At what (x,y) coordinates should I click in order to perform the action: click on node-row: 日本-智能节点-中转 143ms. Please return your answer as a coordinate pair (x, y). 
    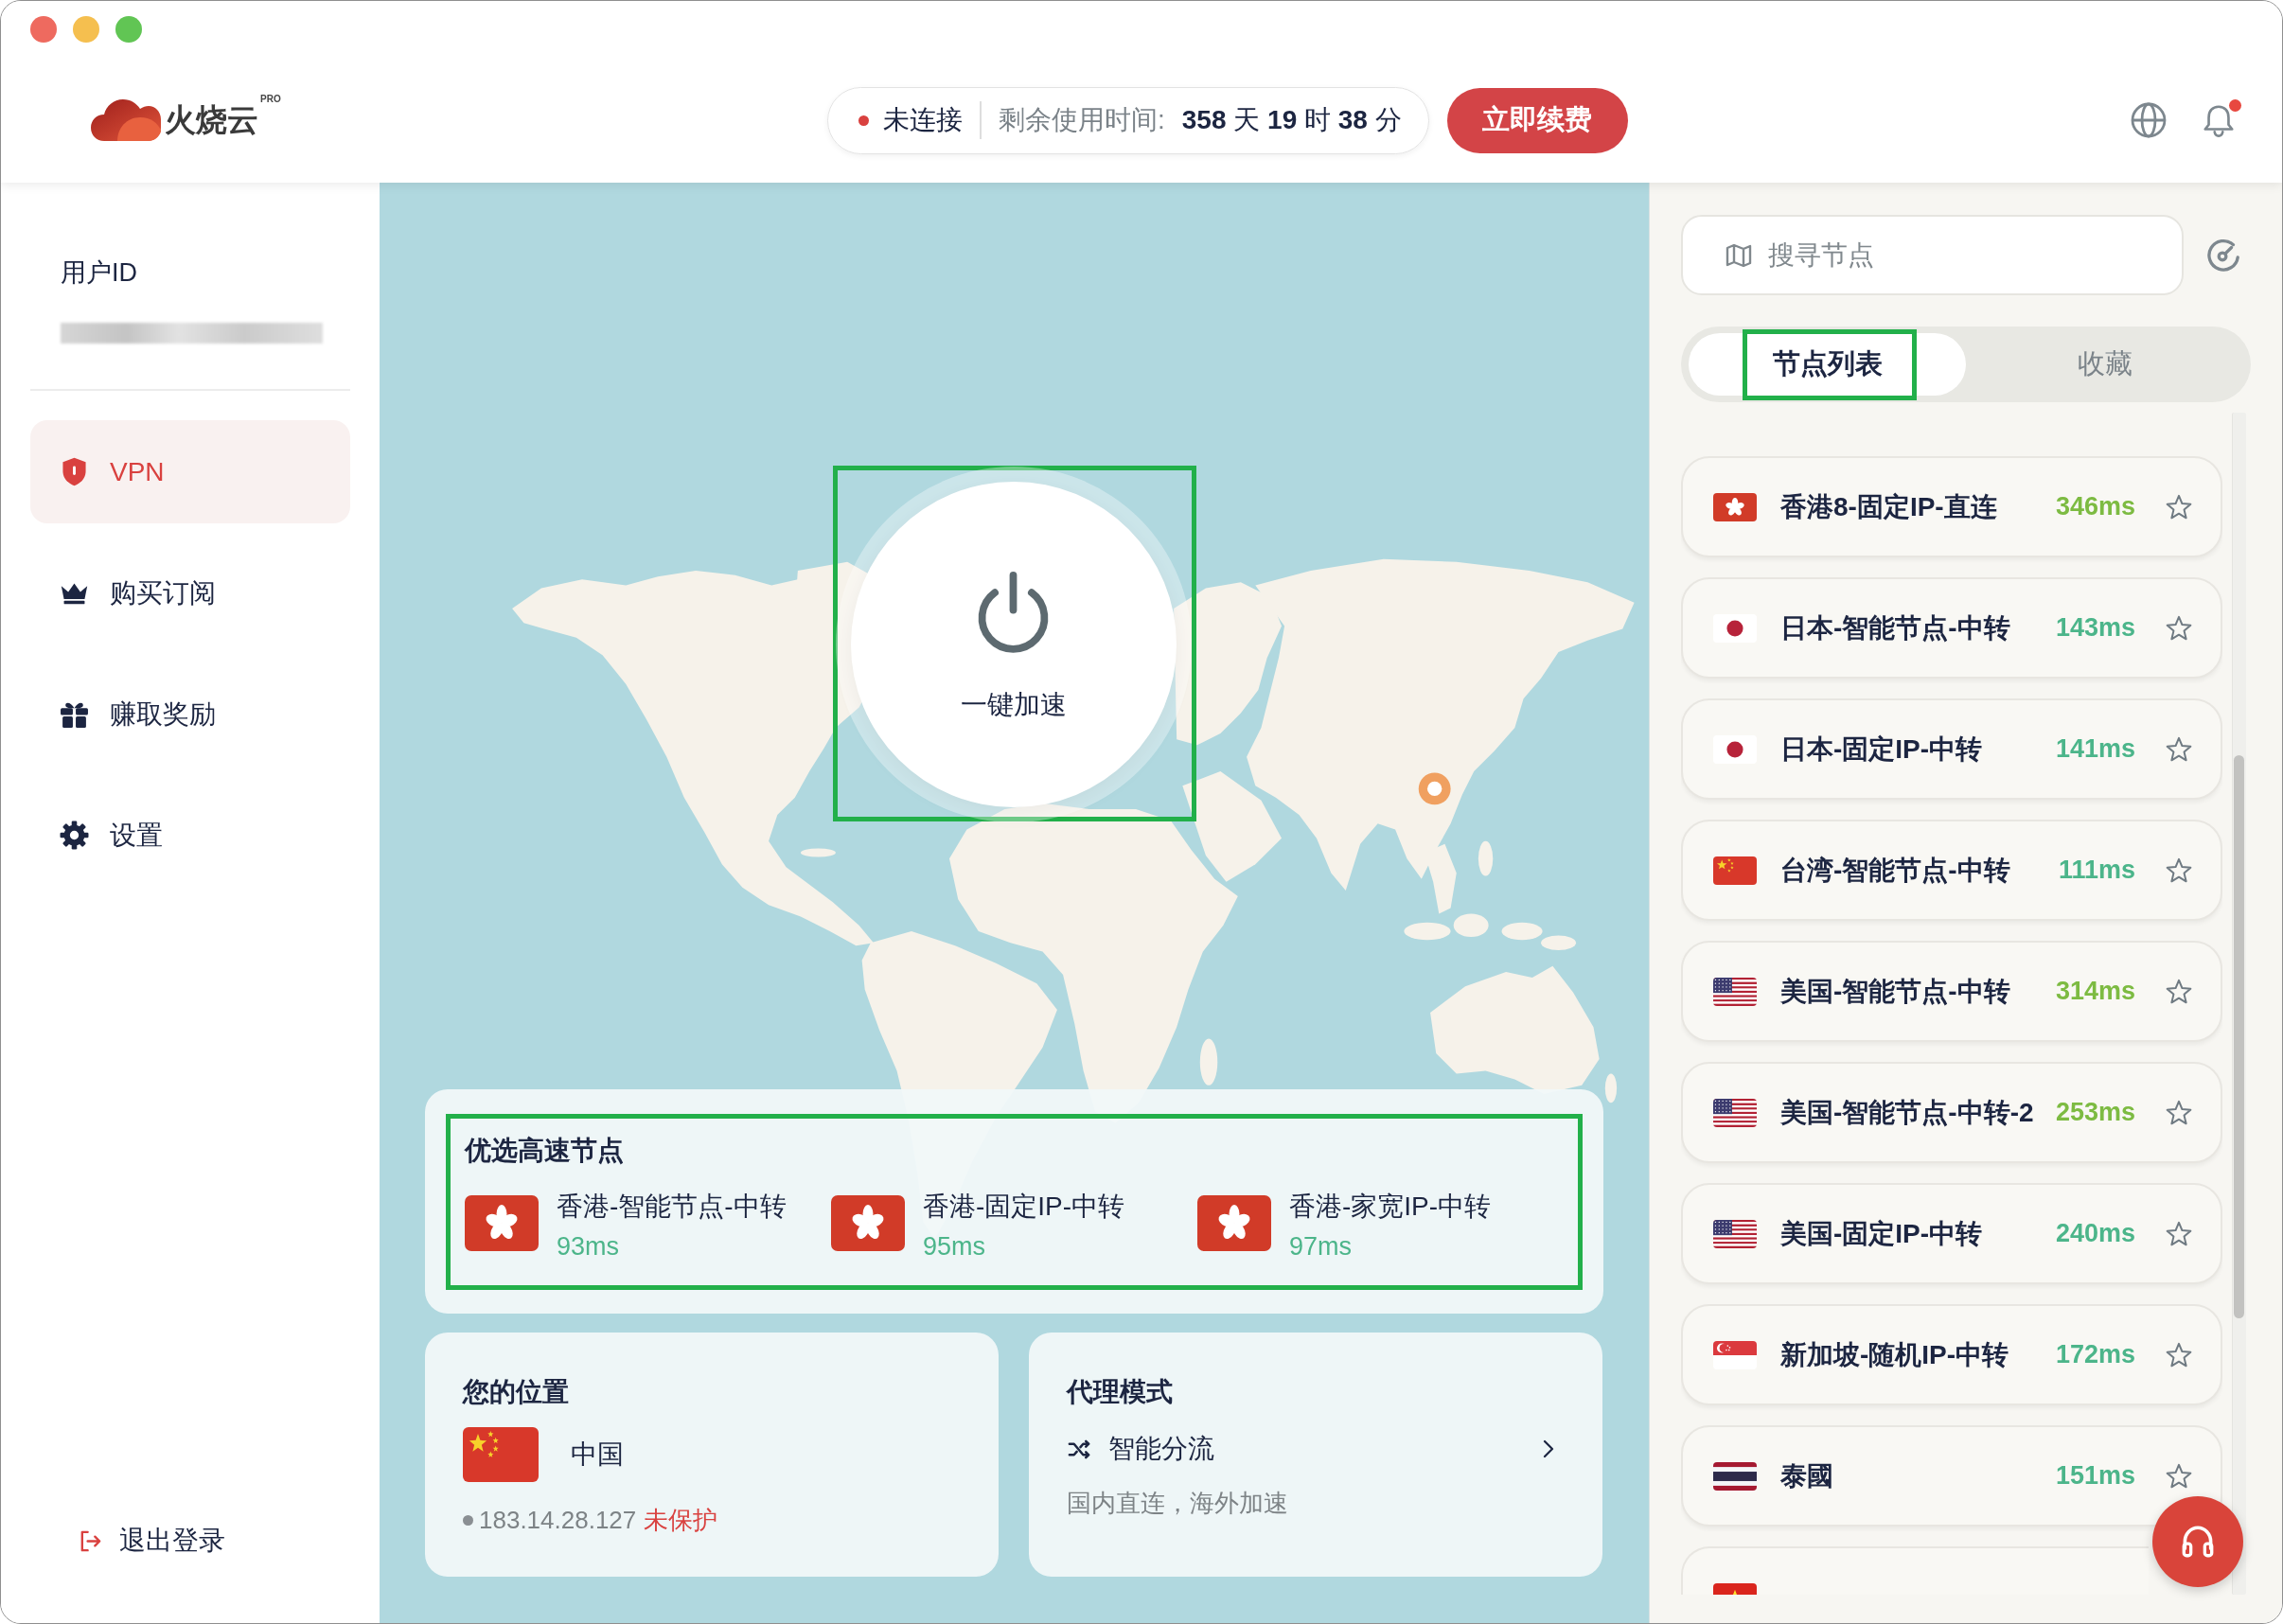
    Looking at the image, I should click on (1952, 628).